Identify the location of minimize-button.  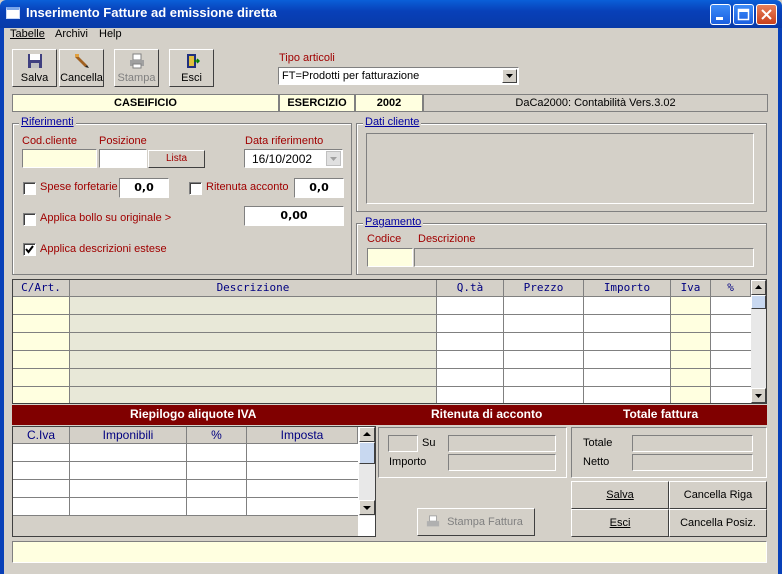
(720, 14).